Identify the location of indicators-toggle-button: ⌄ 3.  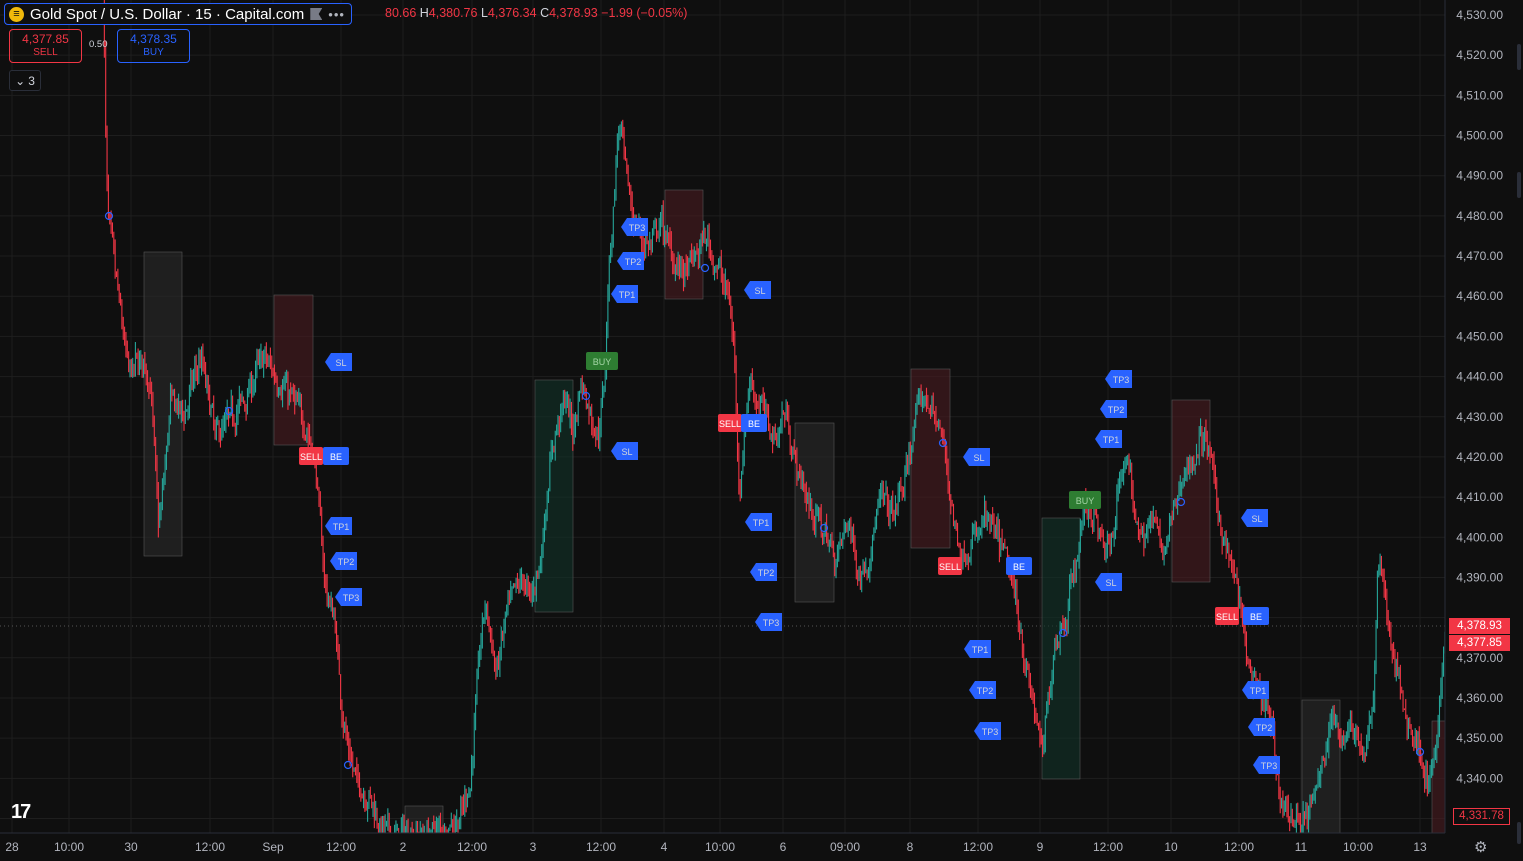
(25, 80).